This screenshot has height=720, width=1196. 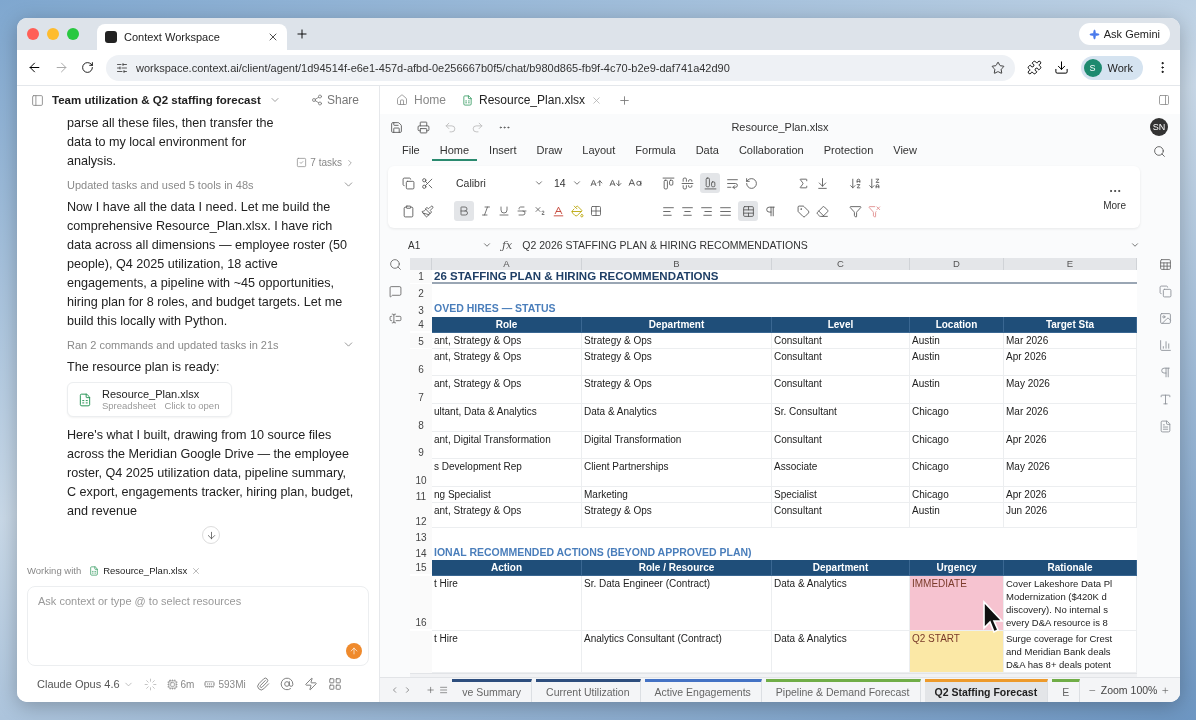 What do you see at coordinates (1070, 568) in the screenshot?
I see `column-header-cell: Rationale` at bounding box center [1070, 568].